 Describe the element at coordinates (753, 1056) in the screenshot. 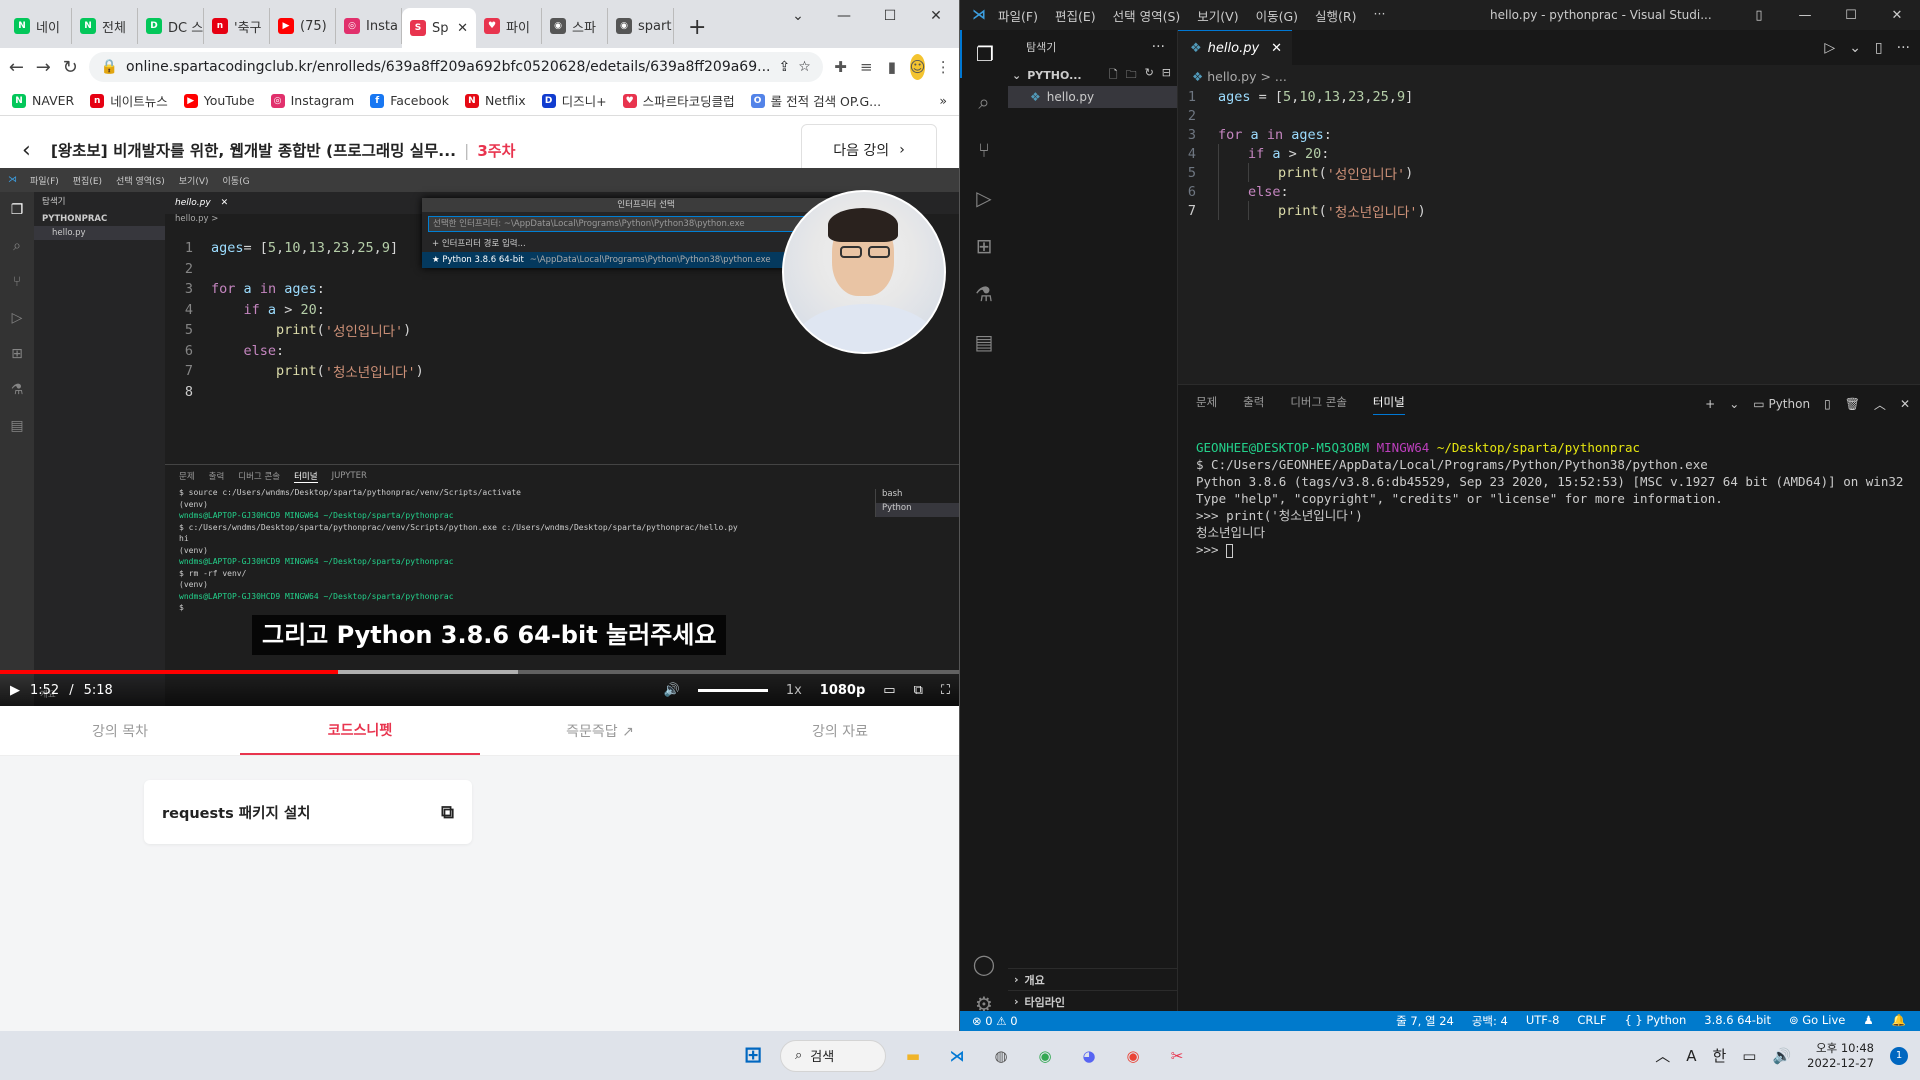

I see `start-button: ⊞` at that location.